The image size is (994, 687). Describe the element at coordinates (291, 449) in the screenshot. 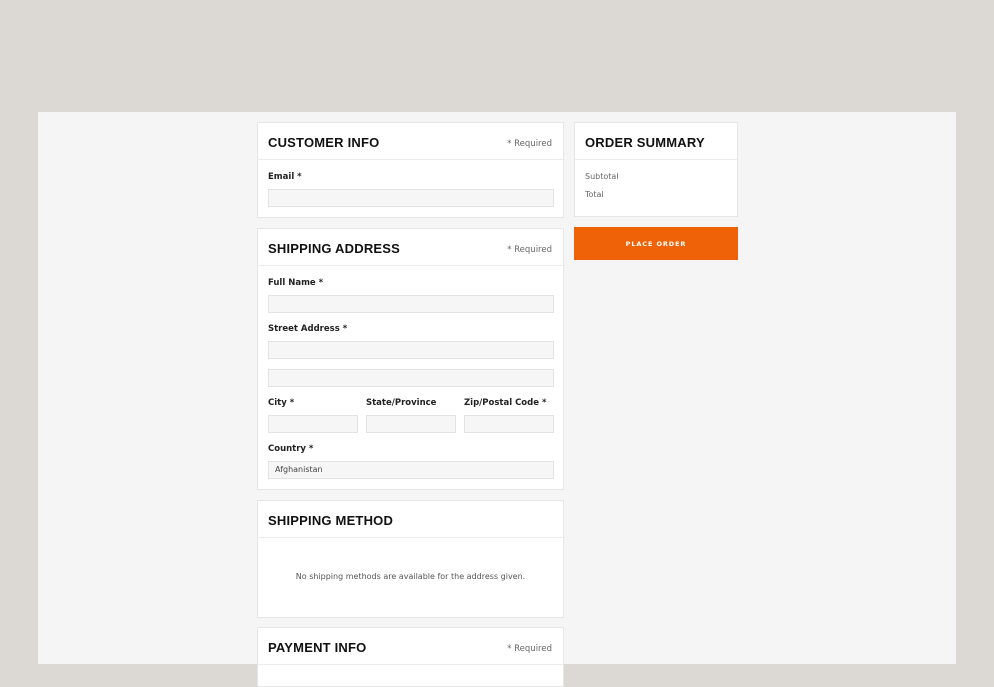

I see `country-label: Country *` at that location.